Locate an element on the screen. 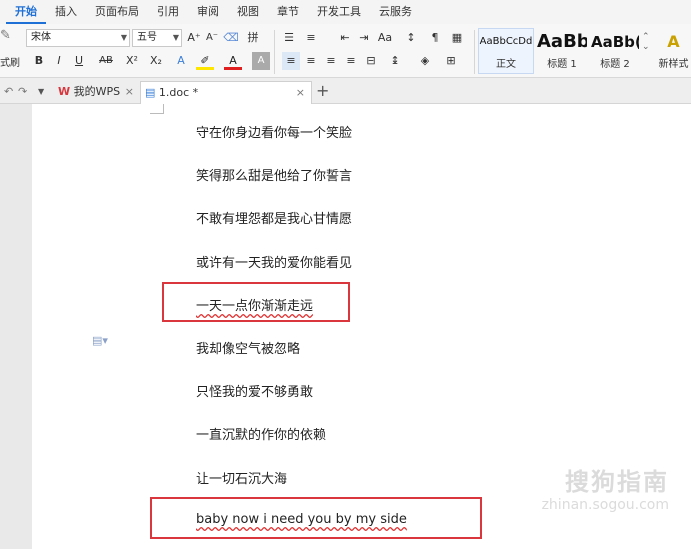 This screenshot has width=691, height=549. document-line: 一直沉默的作你的依赖 is located at coordinates (261, 433).